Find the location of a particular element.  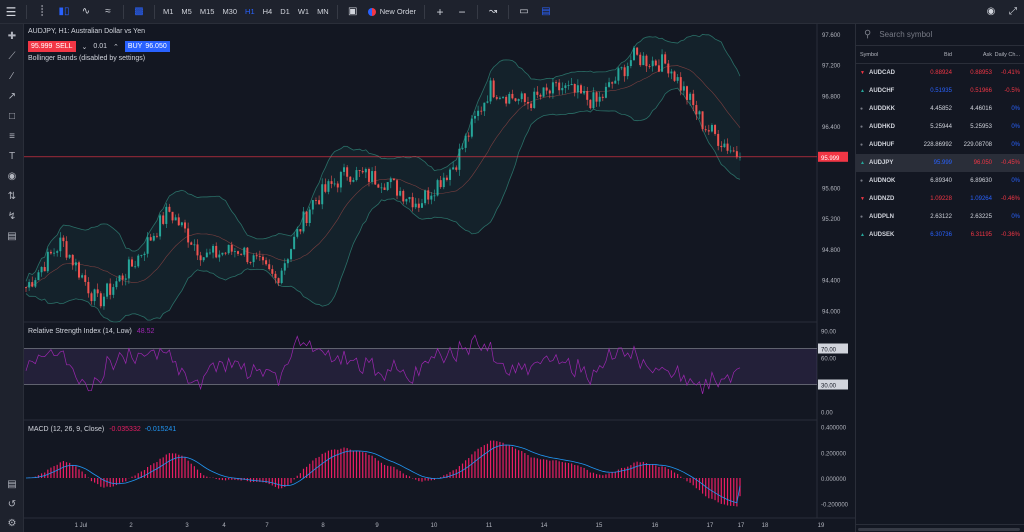

fullscreen-icon: ⤢ is located at coordinates (1013, 12).